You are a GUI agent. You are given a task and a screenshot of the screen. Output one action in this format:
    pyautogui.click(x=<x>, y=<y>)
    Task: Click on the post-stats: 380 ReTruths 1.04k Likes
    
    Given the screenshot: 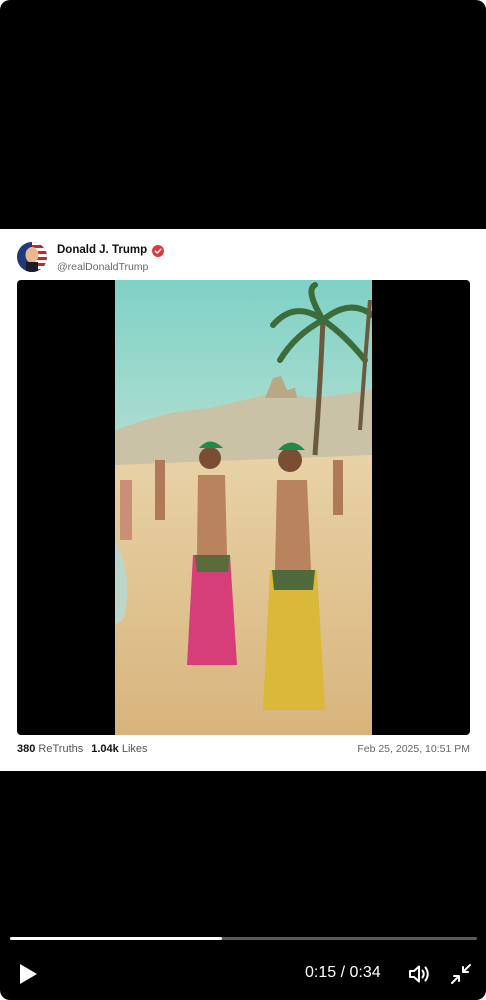 What is the action you would take?
    pyautogui.click(x=82, y=749)
    